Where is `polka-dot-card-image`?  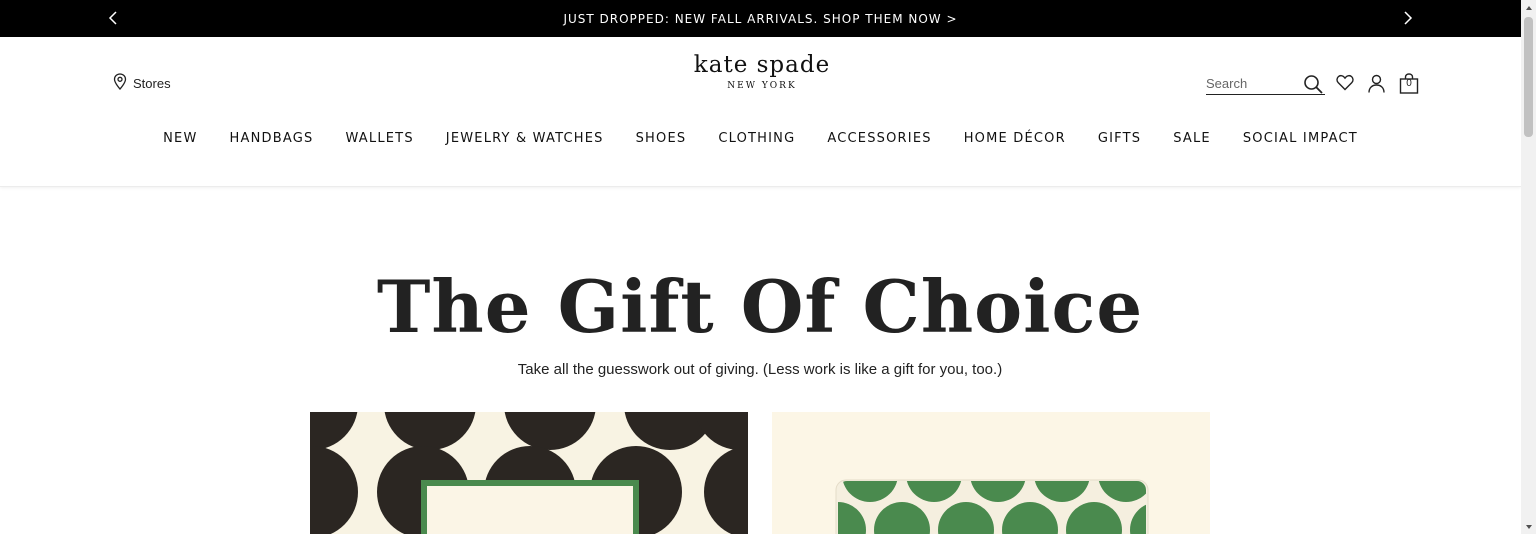 polka-dot-card-image is located at coordinates (529, 473).